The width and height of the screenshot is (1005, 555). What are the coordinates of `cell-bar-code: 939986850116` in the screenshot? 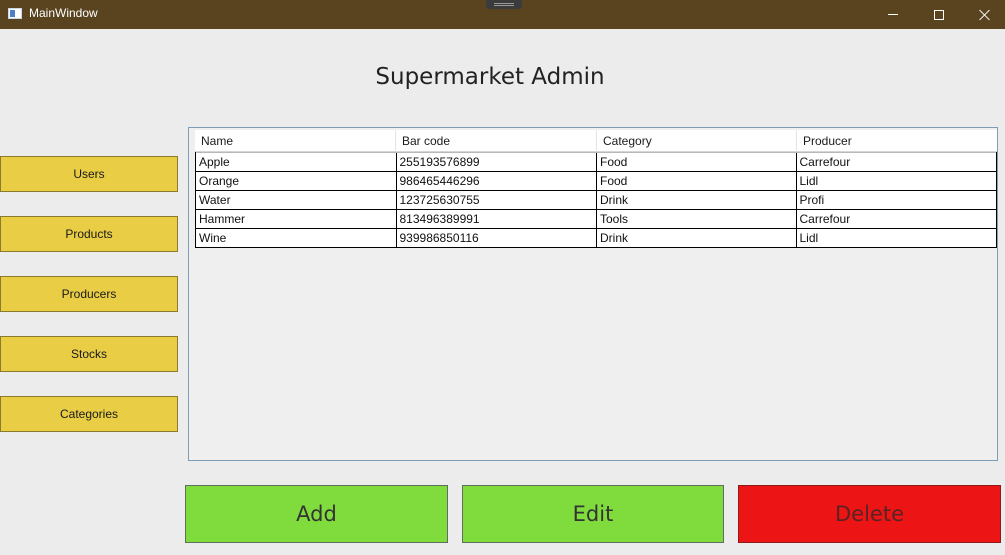 It's located at (497, 238).